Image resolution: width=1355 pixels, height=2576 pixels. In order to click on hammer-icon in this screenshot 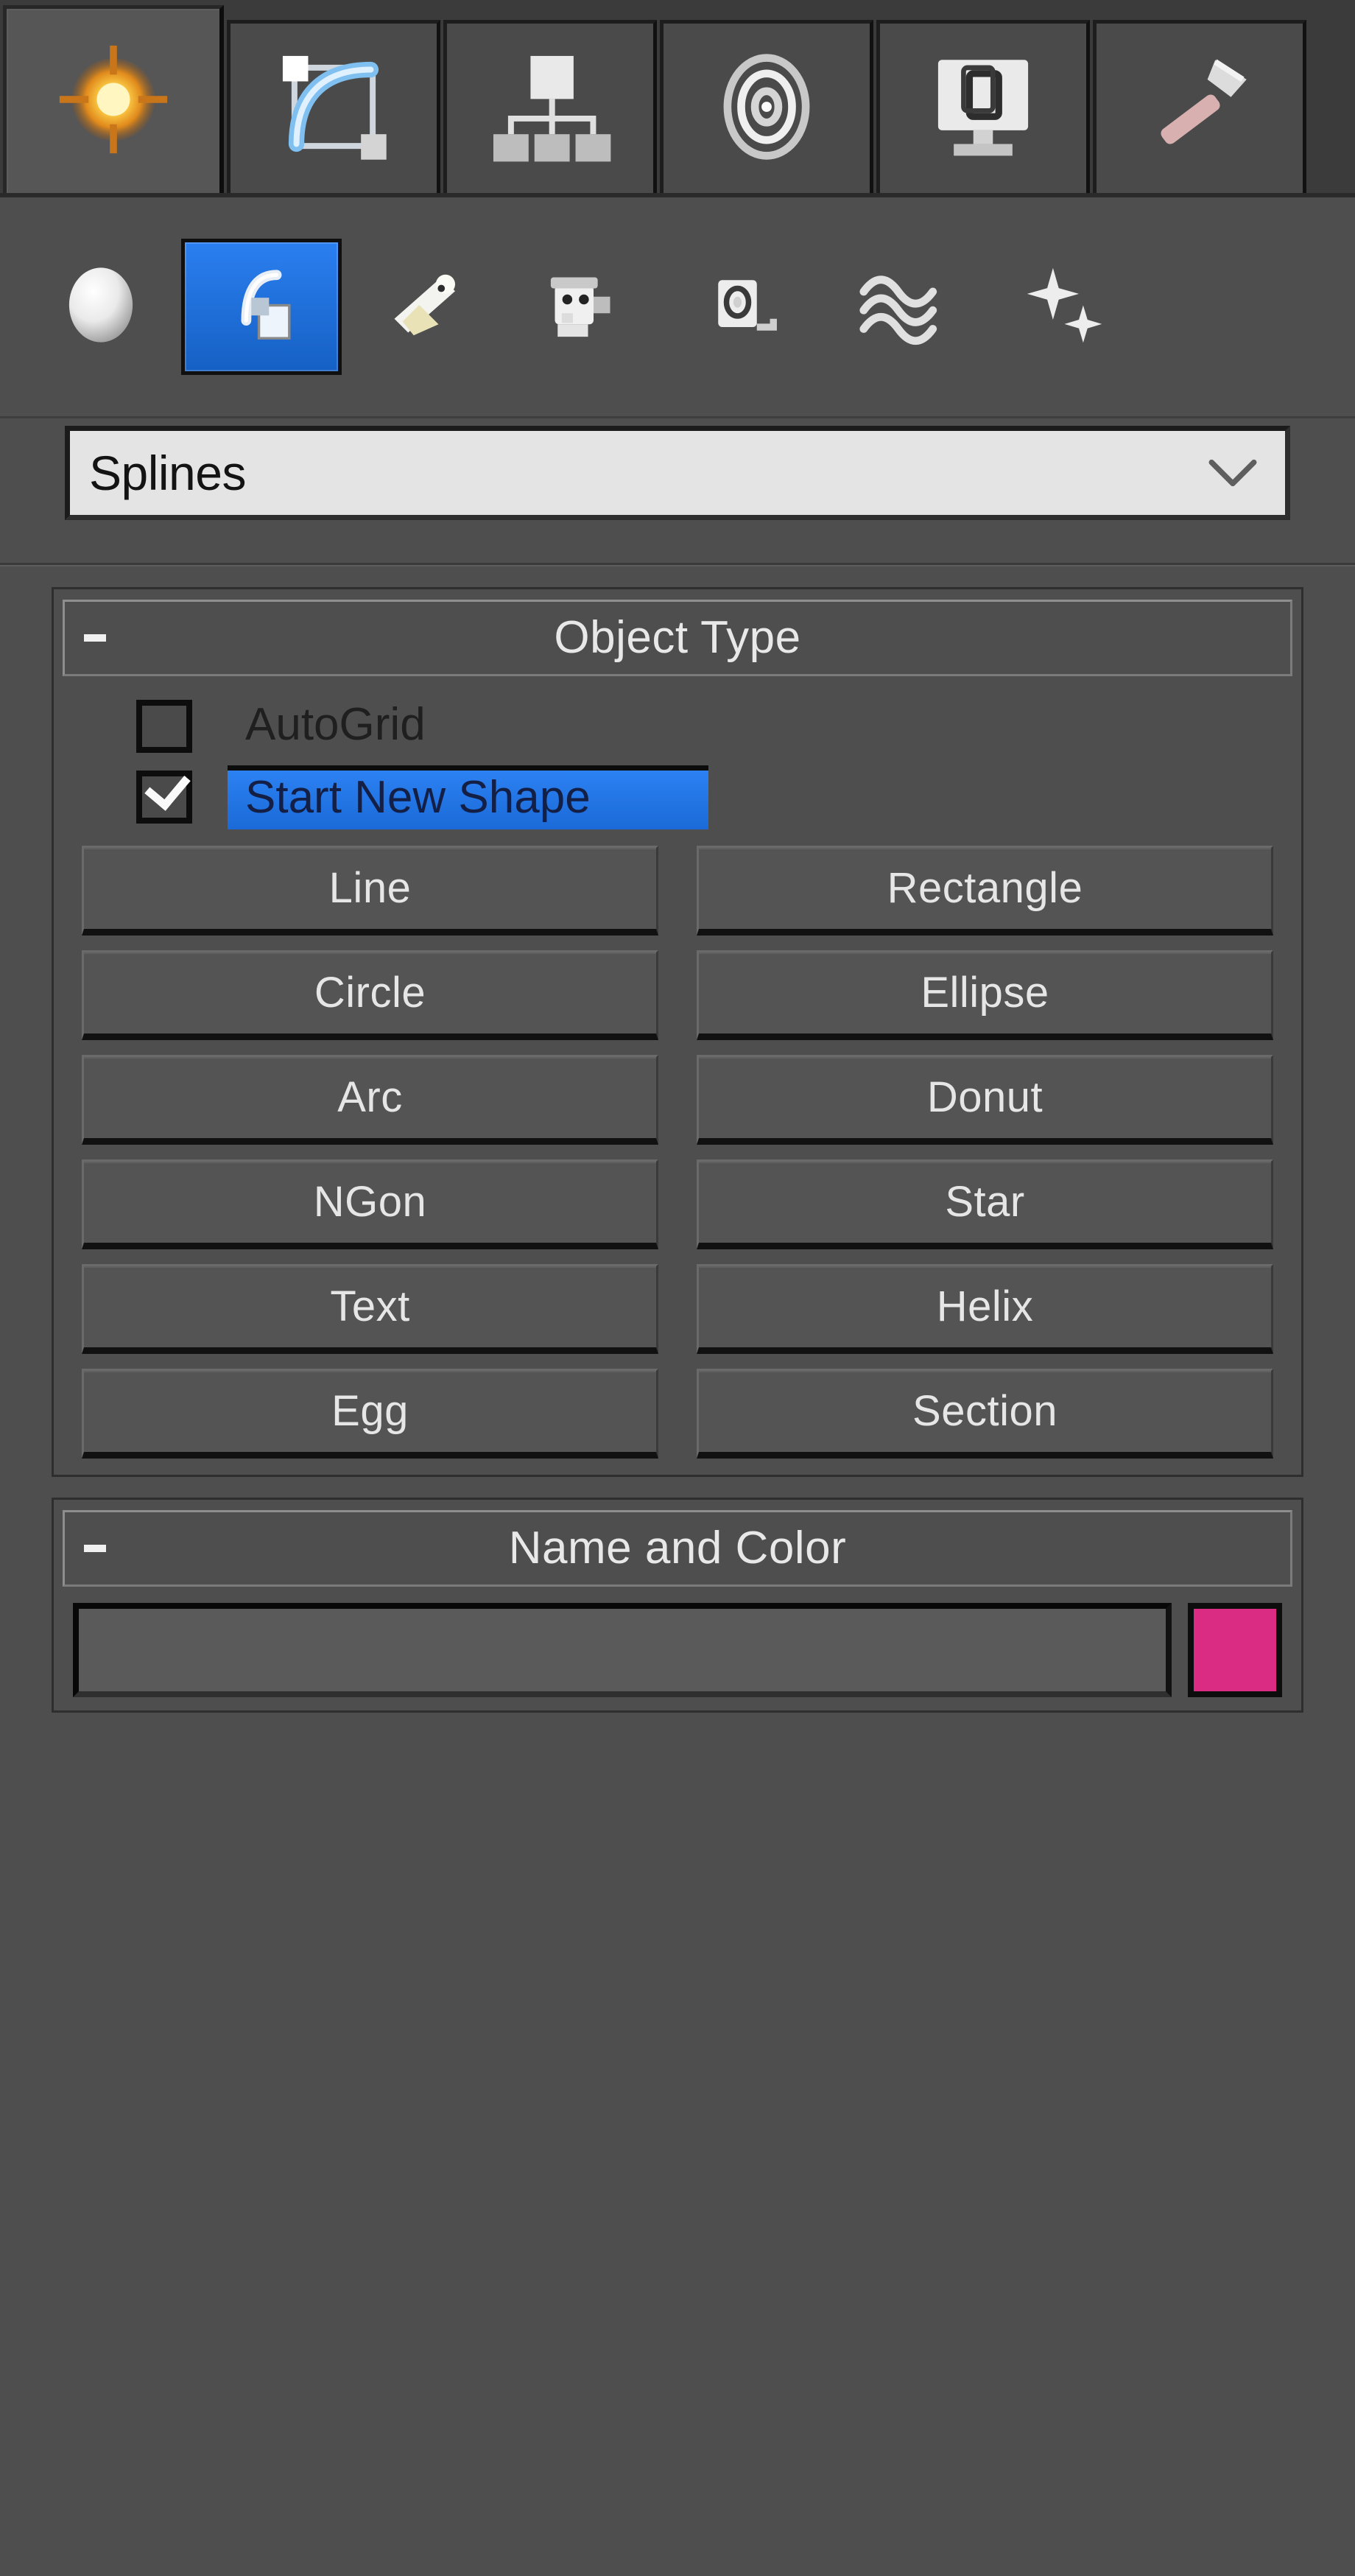, I will do `click(1199, 108)`.